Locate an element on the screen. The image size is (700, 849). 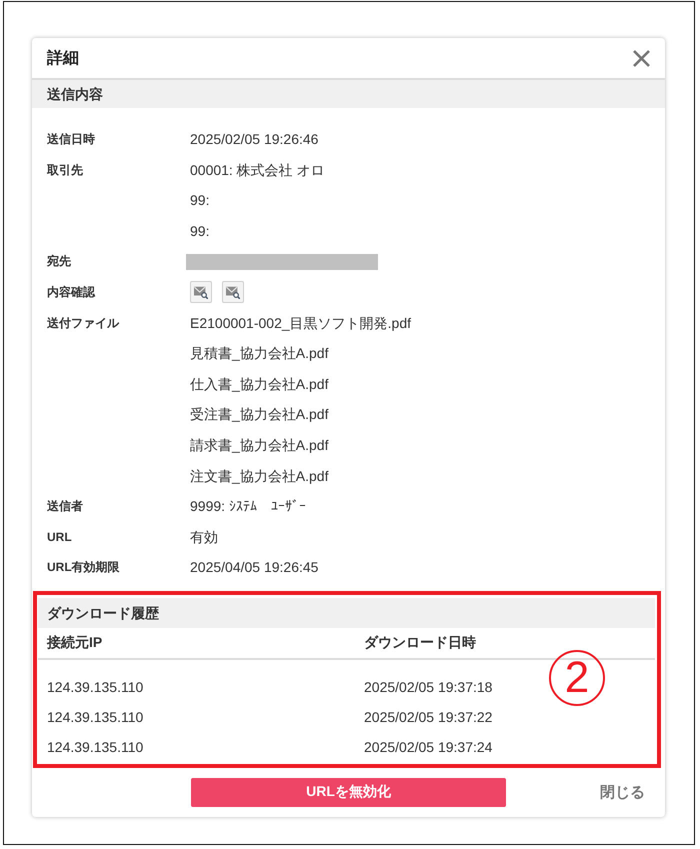
field-value: 00001: 株式会社 オロ is located at coordinates (257, 170).